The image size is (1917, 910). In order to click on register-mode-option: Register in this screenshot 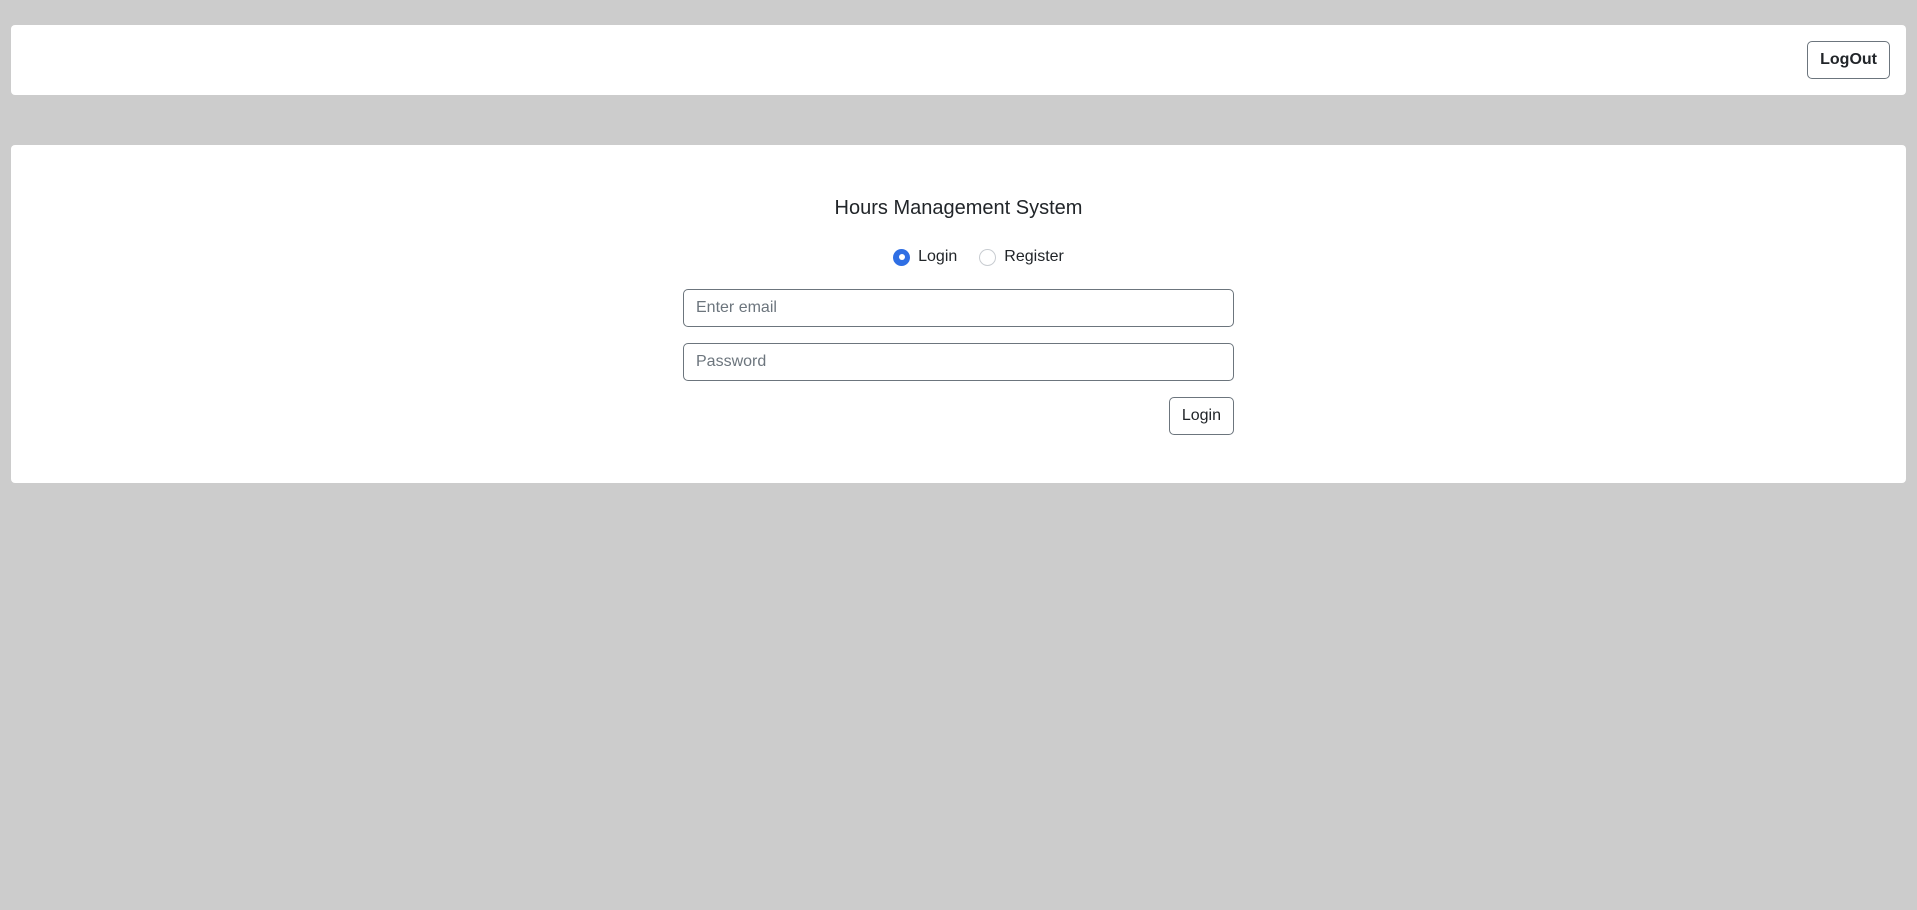, I will do `click(1021, 257)`.